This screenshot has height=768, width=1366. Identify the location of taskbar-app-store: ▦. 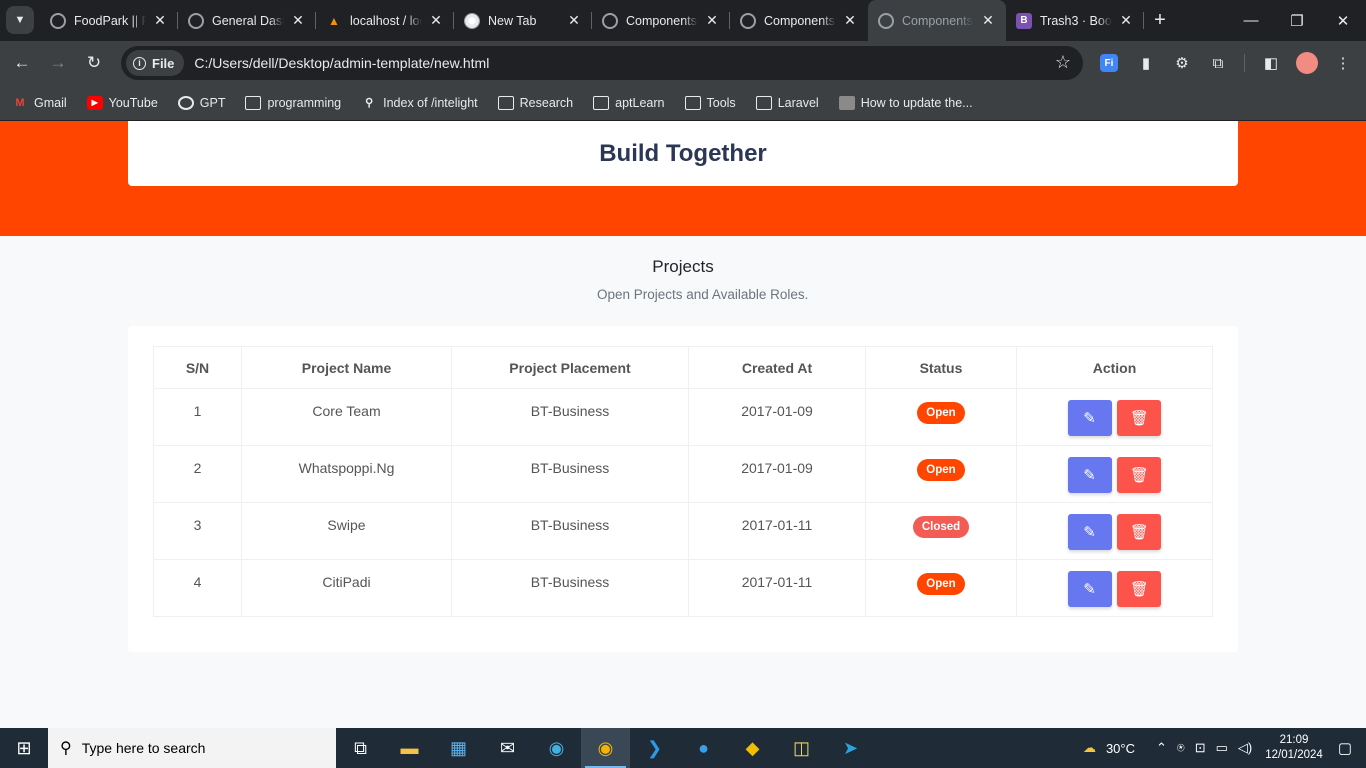
(458, 748).